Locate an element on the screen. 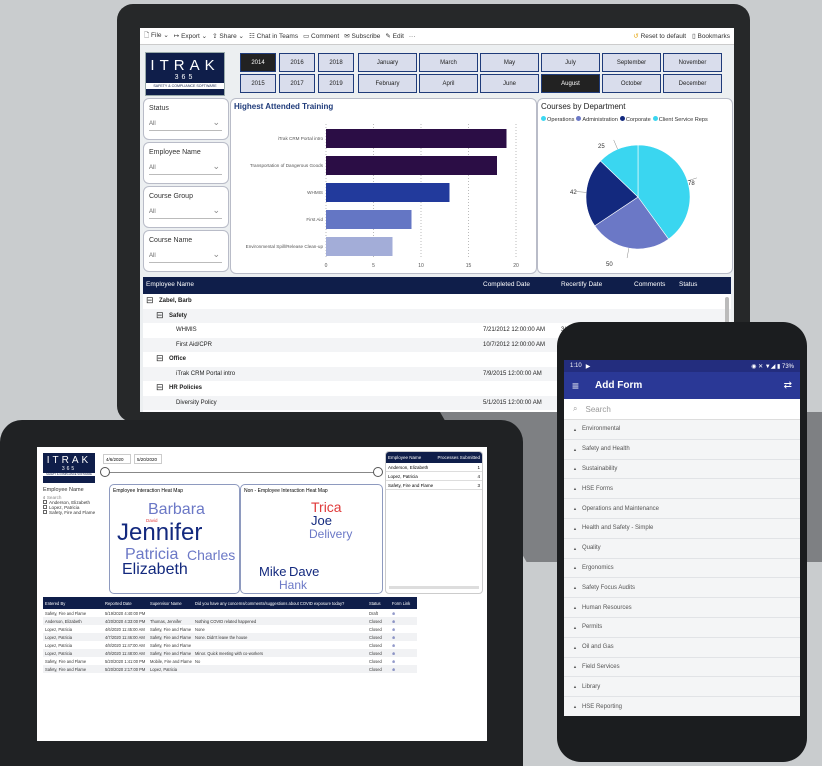  summary-row: Anderson, Elizabeth 1 is located at coordinates (434, 467).